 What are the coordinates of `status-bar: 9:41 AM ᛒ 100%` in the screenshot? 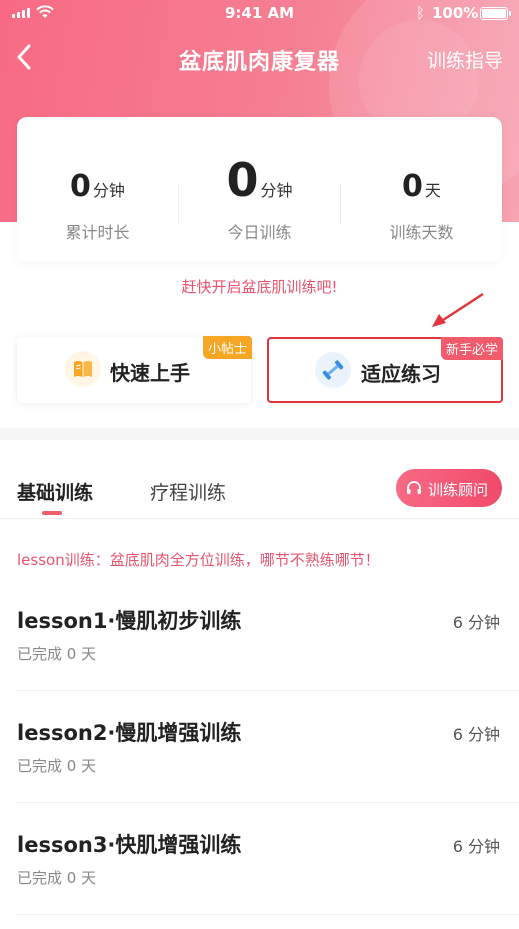 It's located at (259, 14).